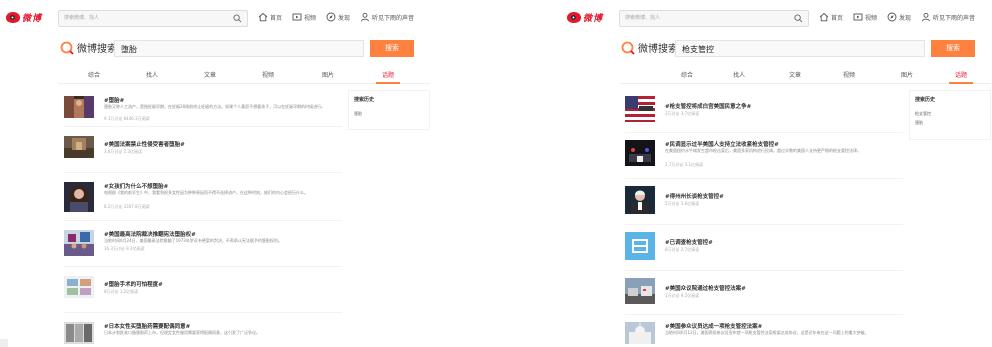 The image size is (992, 347). Describe the element at coordinates (124, 248) in the screenshot. I see `result-meta: 16.3万讨论 9.2亿阅读` at that location.